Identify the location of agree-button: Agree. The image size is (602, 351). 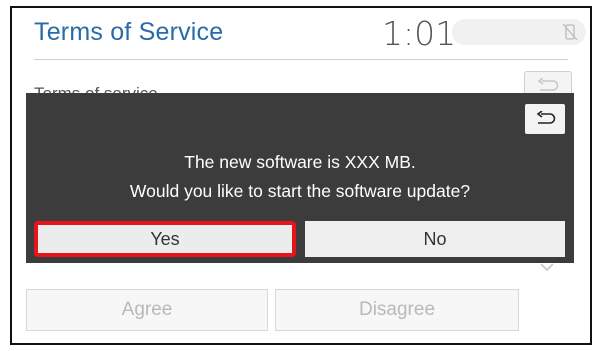
(147, 310).